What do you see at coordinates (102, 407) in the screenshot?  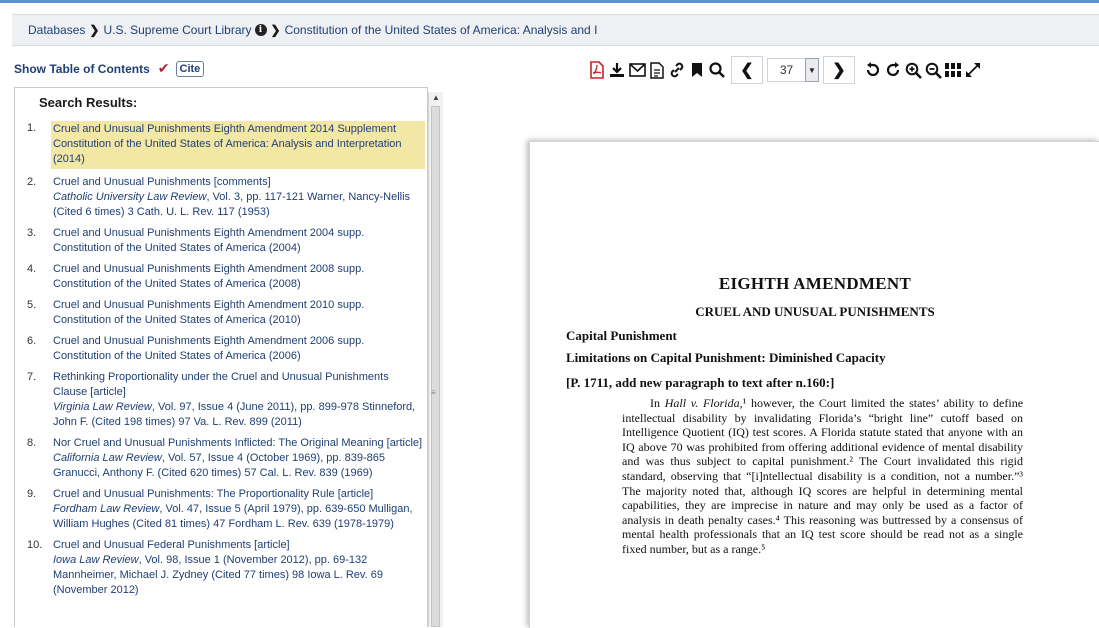 I see `result-journal: Virginia Law Review` at bounding box center [102, 407].